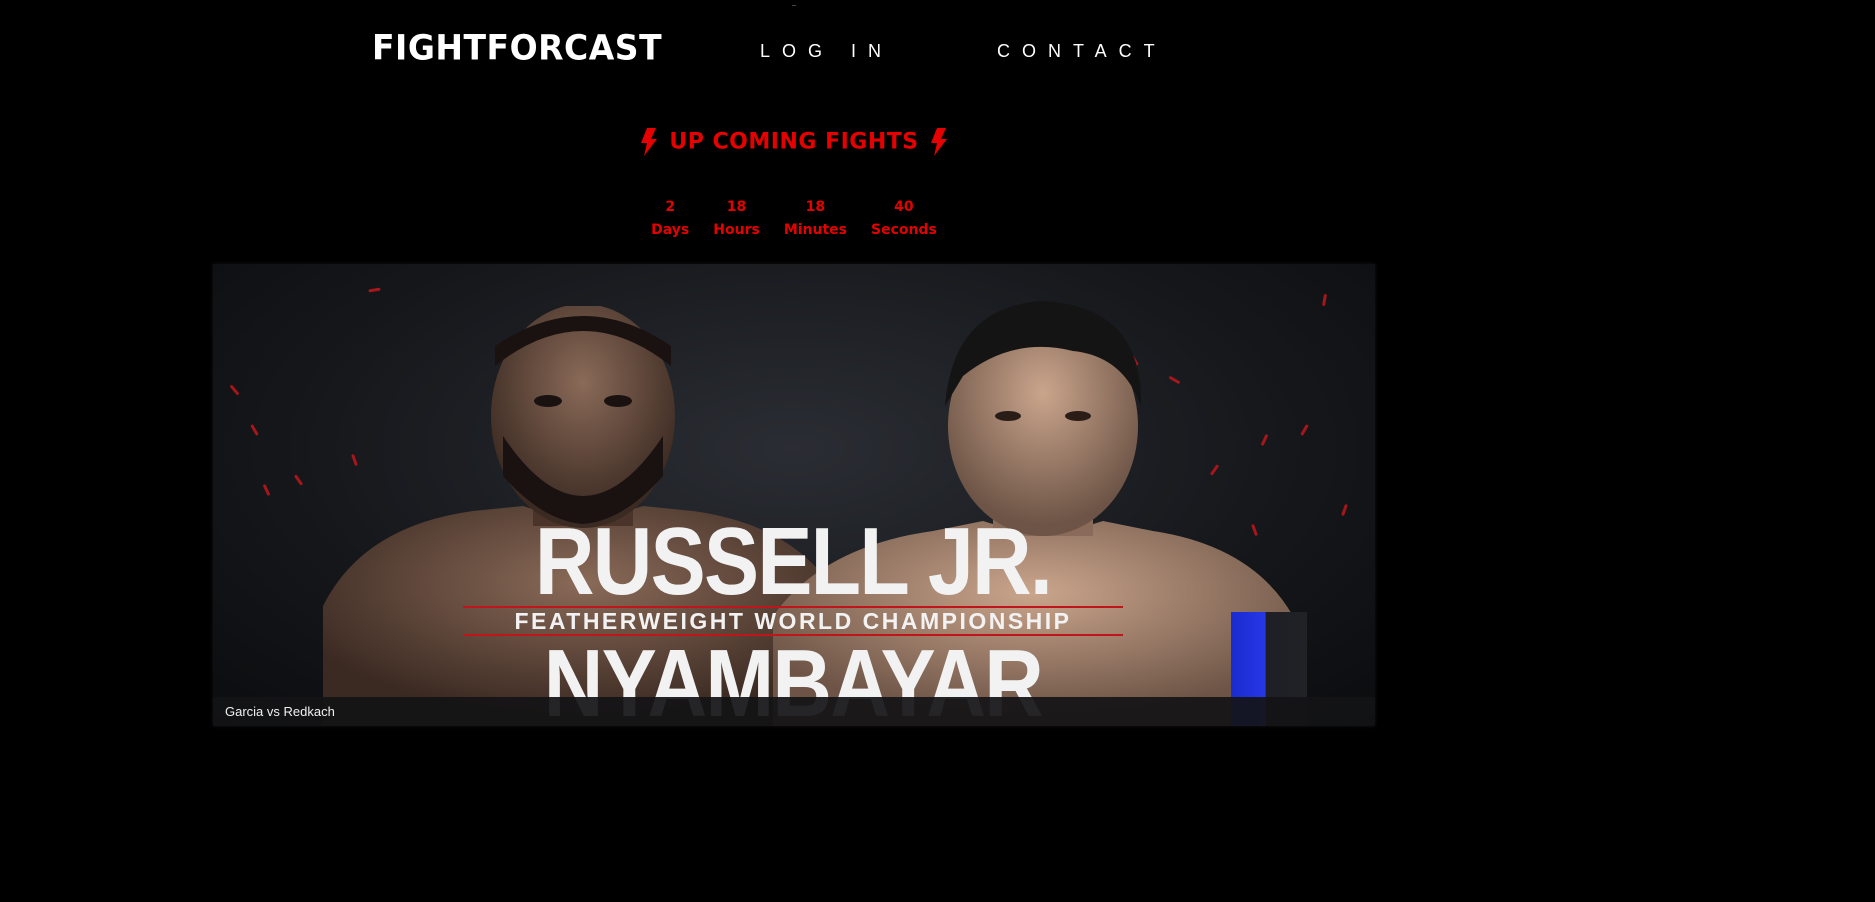 The image size is (1875, 902). I want to click on nav-login-link: LOG IN, so click(826, 51).